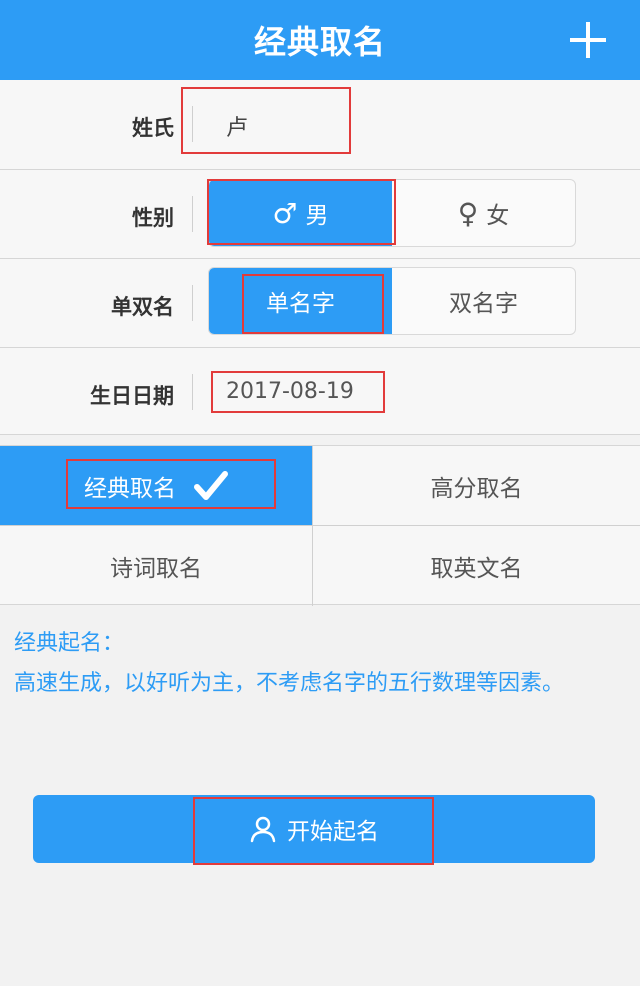 The height and width of the screenshot is (986, 640). I want to click on name-length-selector: 单名字 双名字, so click(392, 301).